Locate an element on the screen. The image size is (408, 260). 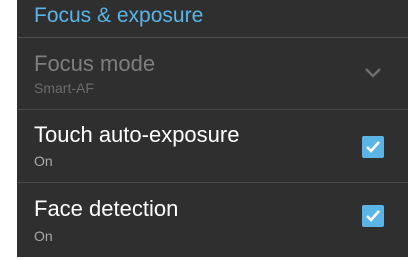
touch-auto-exposure-checkbox is located at coordinates (373, 147).